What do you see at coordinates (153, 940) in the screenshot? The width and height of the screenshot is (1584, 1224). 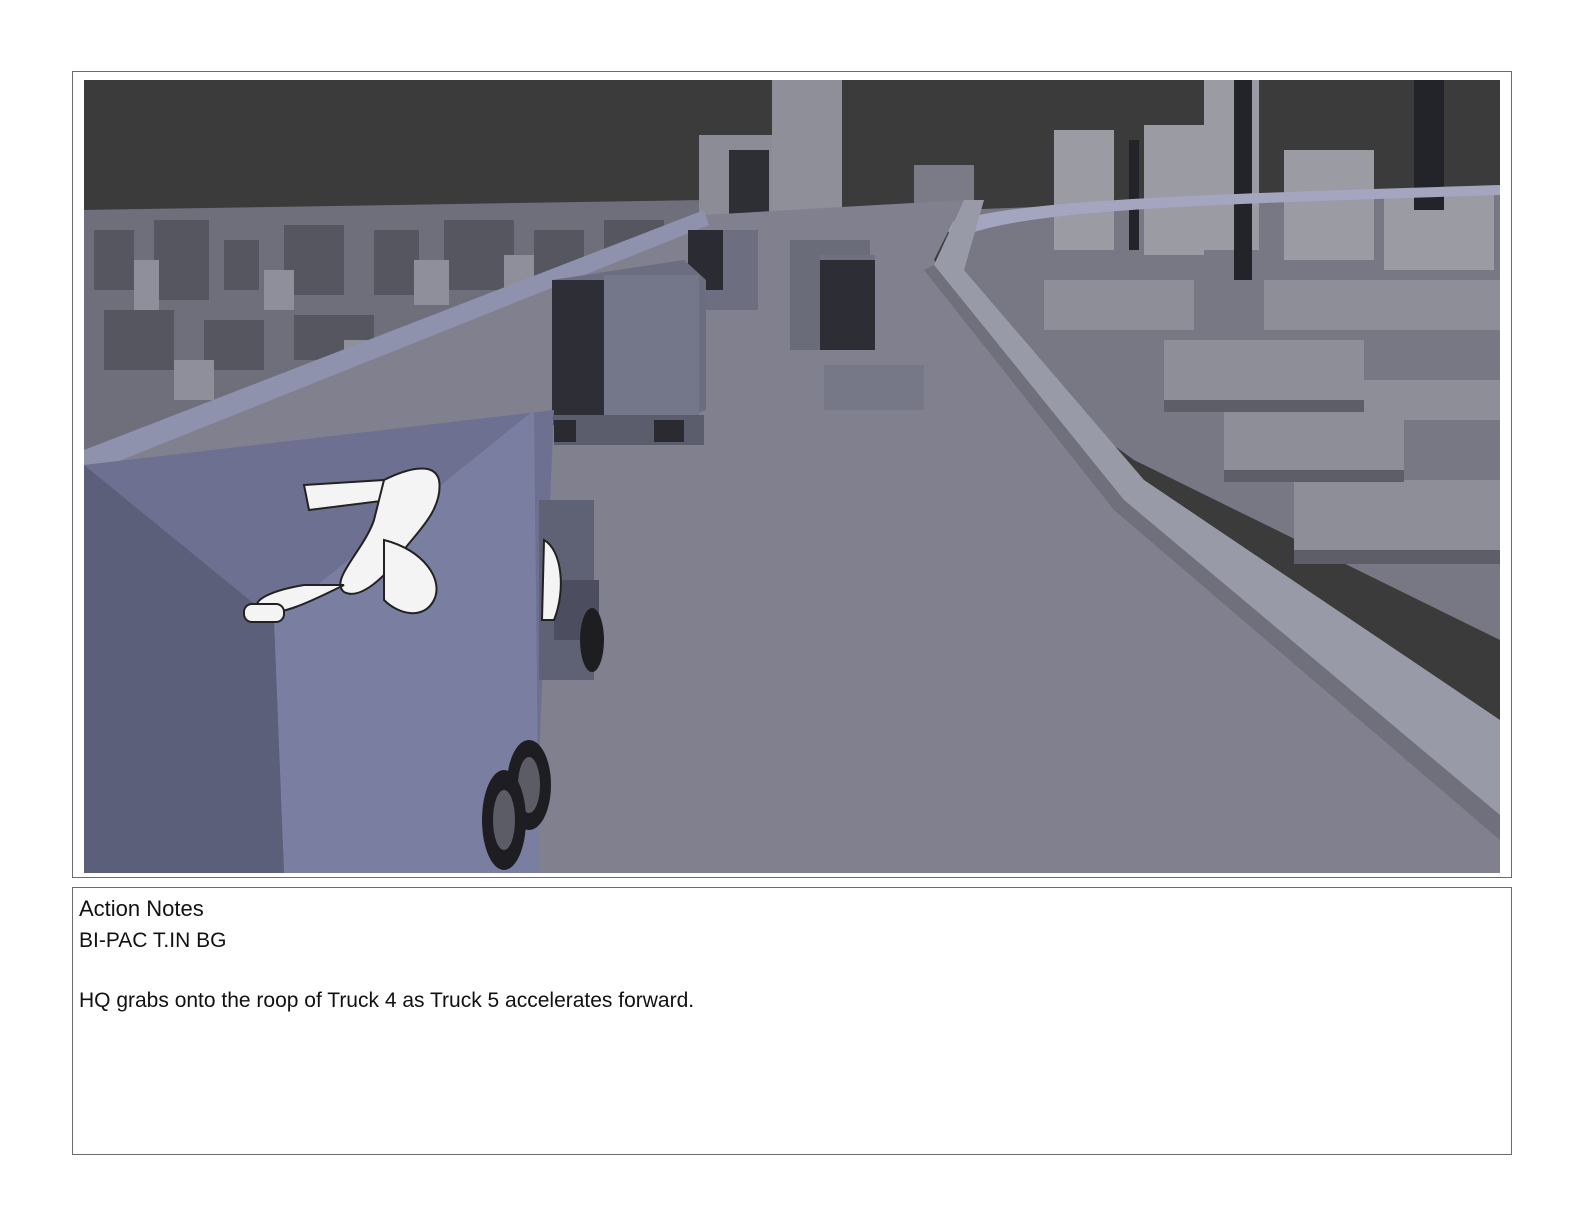 I see `shot-code: BI-PAC T.IN BG` at bounding box center [153, 940].